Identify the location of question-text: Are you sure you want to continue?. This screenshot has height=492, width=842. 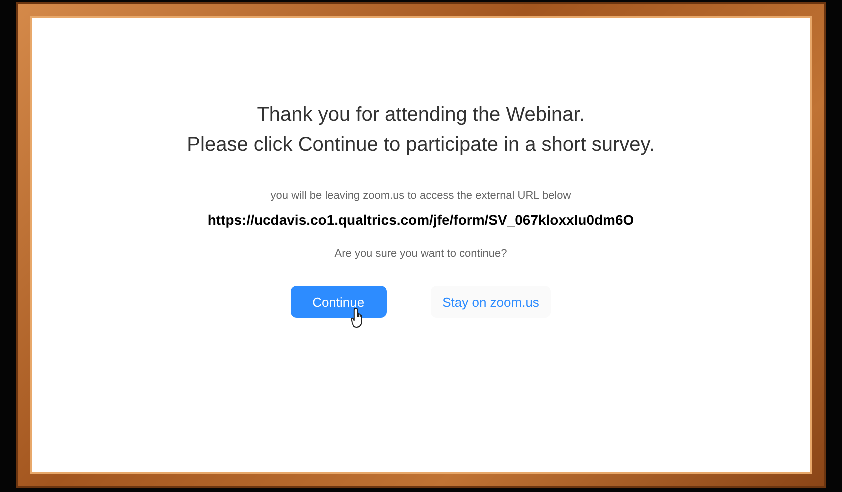
(421, 254).